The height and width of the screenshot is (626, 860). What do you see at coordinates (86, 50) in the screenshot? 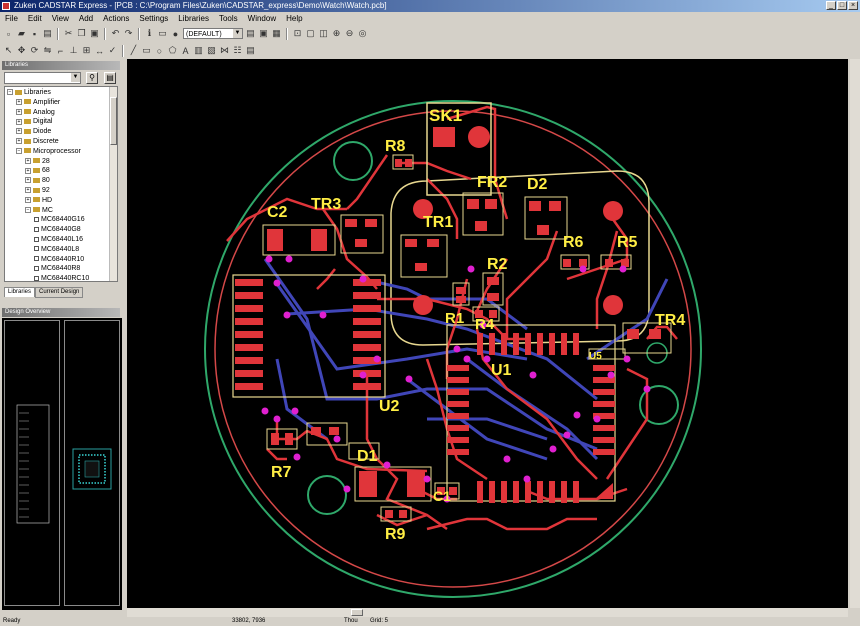
I see `drc-icon: ⊞` at bounding box center [86, 50].